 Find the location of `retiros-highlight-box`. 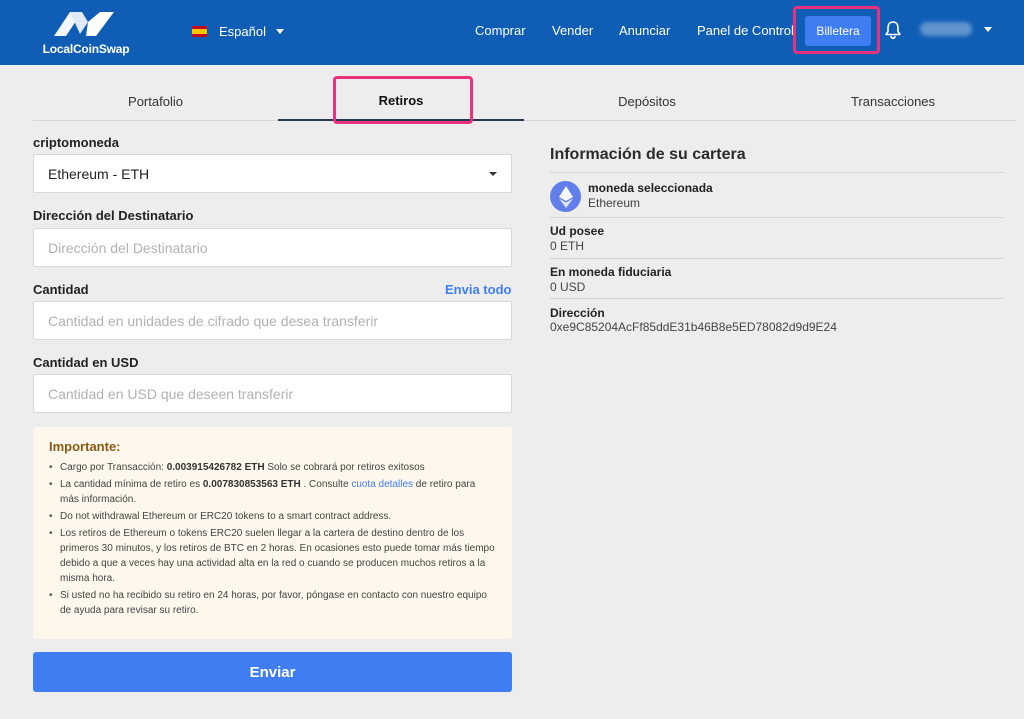

retiros-highlight-box is located at coordinates (403, 100).